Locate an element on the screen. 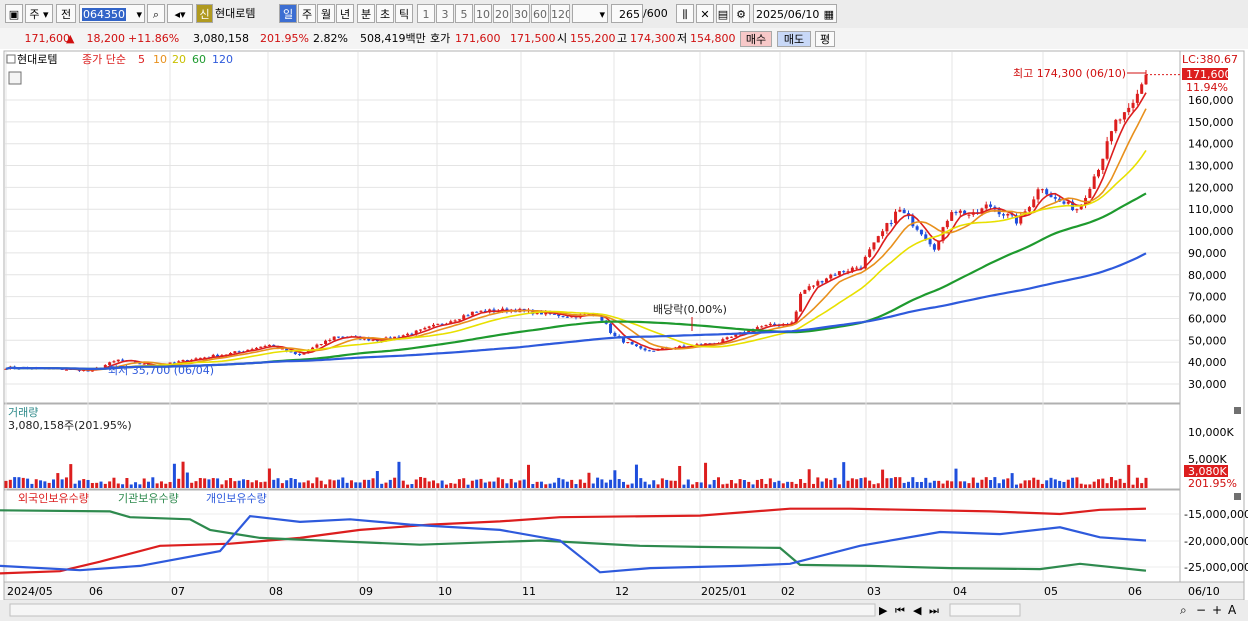 This screenshot has height=621, width=1248. period-week-button: 주 is located at coordinates (307, 13).